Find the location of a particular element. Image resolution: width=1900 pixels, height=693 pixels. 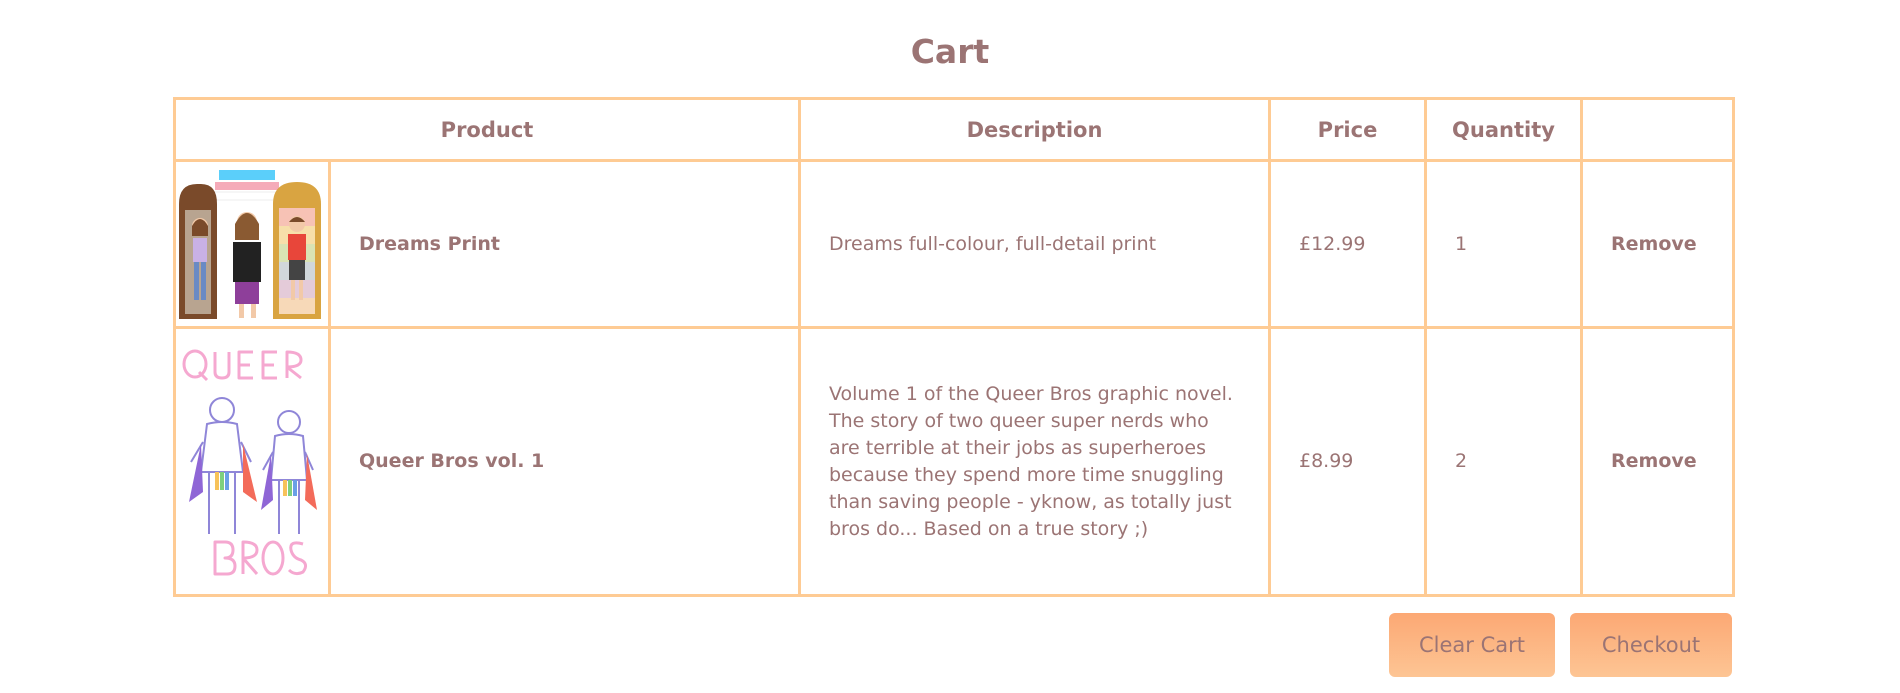

product-description: Dreams full-colour, full-detail print is located at coordinates (1034, 244).